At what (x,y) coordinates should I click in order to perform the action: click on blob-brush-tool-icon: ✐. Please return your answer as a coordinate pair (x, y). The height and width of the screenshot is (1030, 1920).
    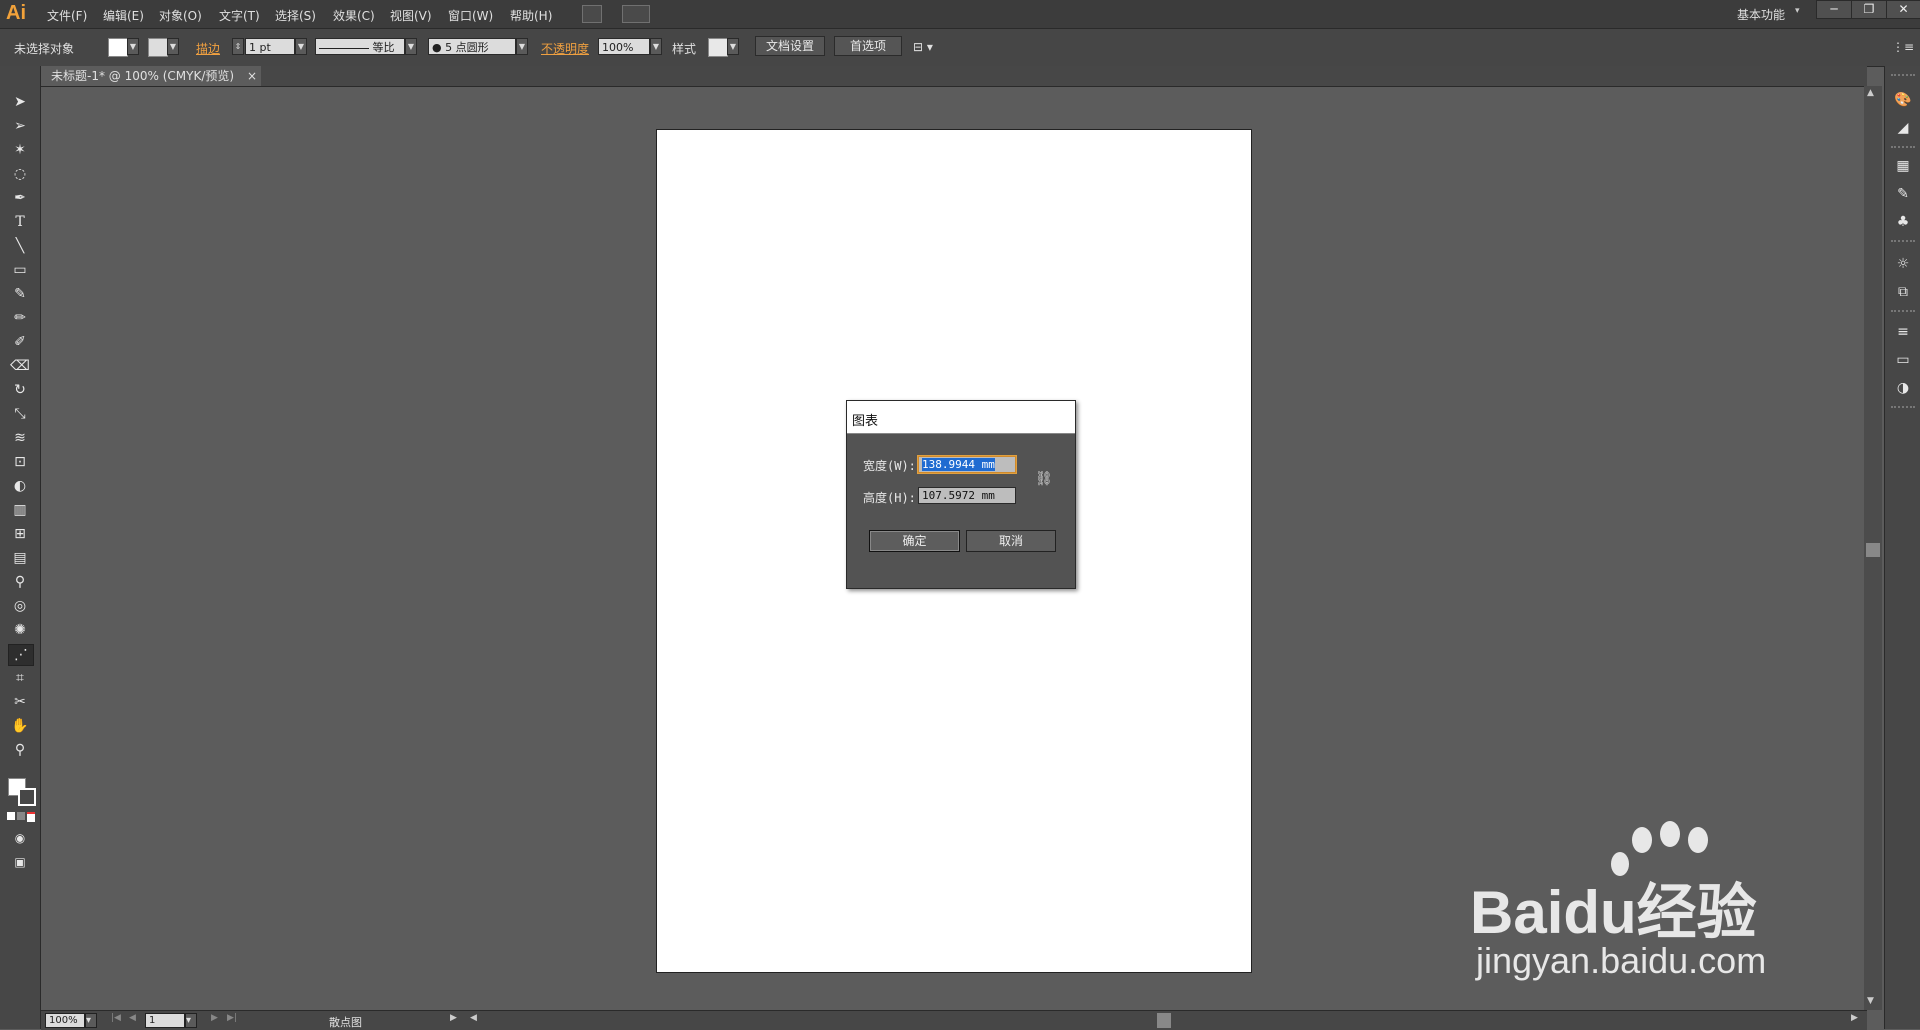
    Looking at the image, I should click on (20, 342).